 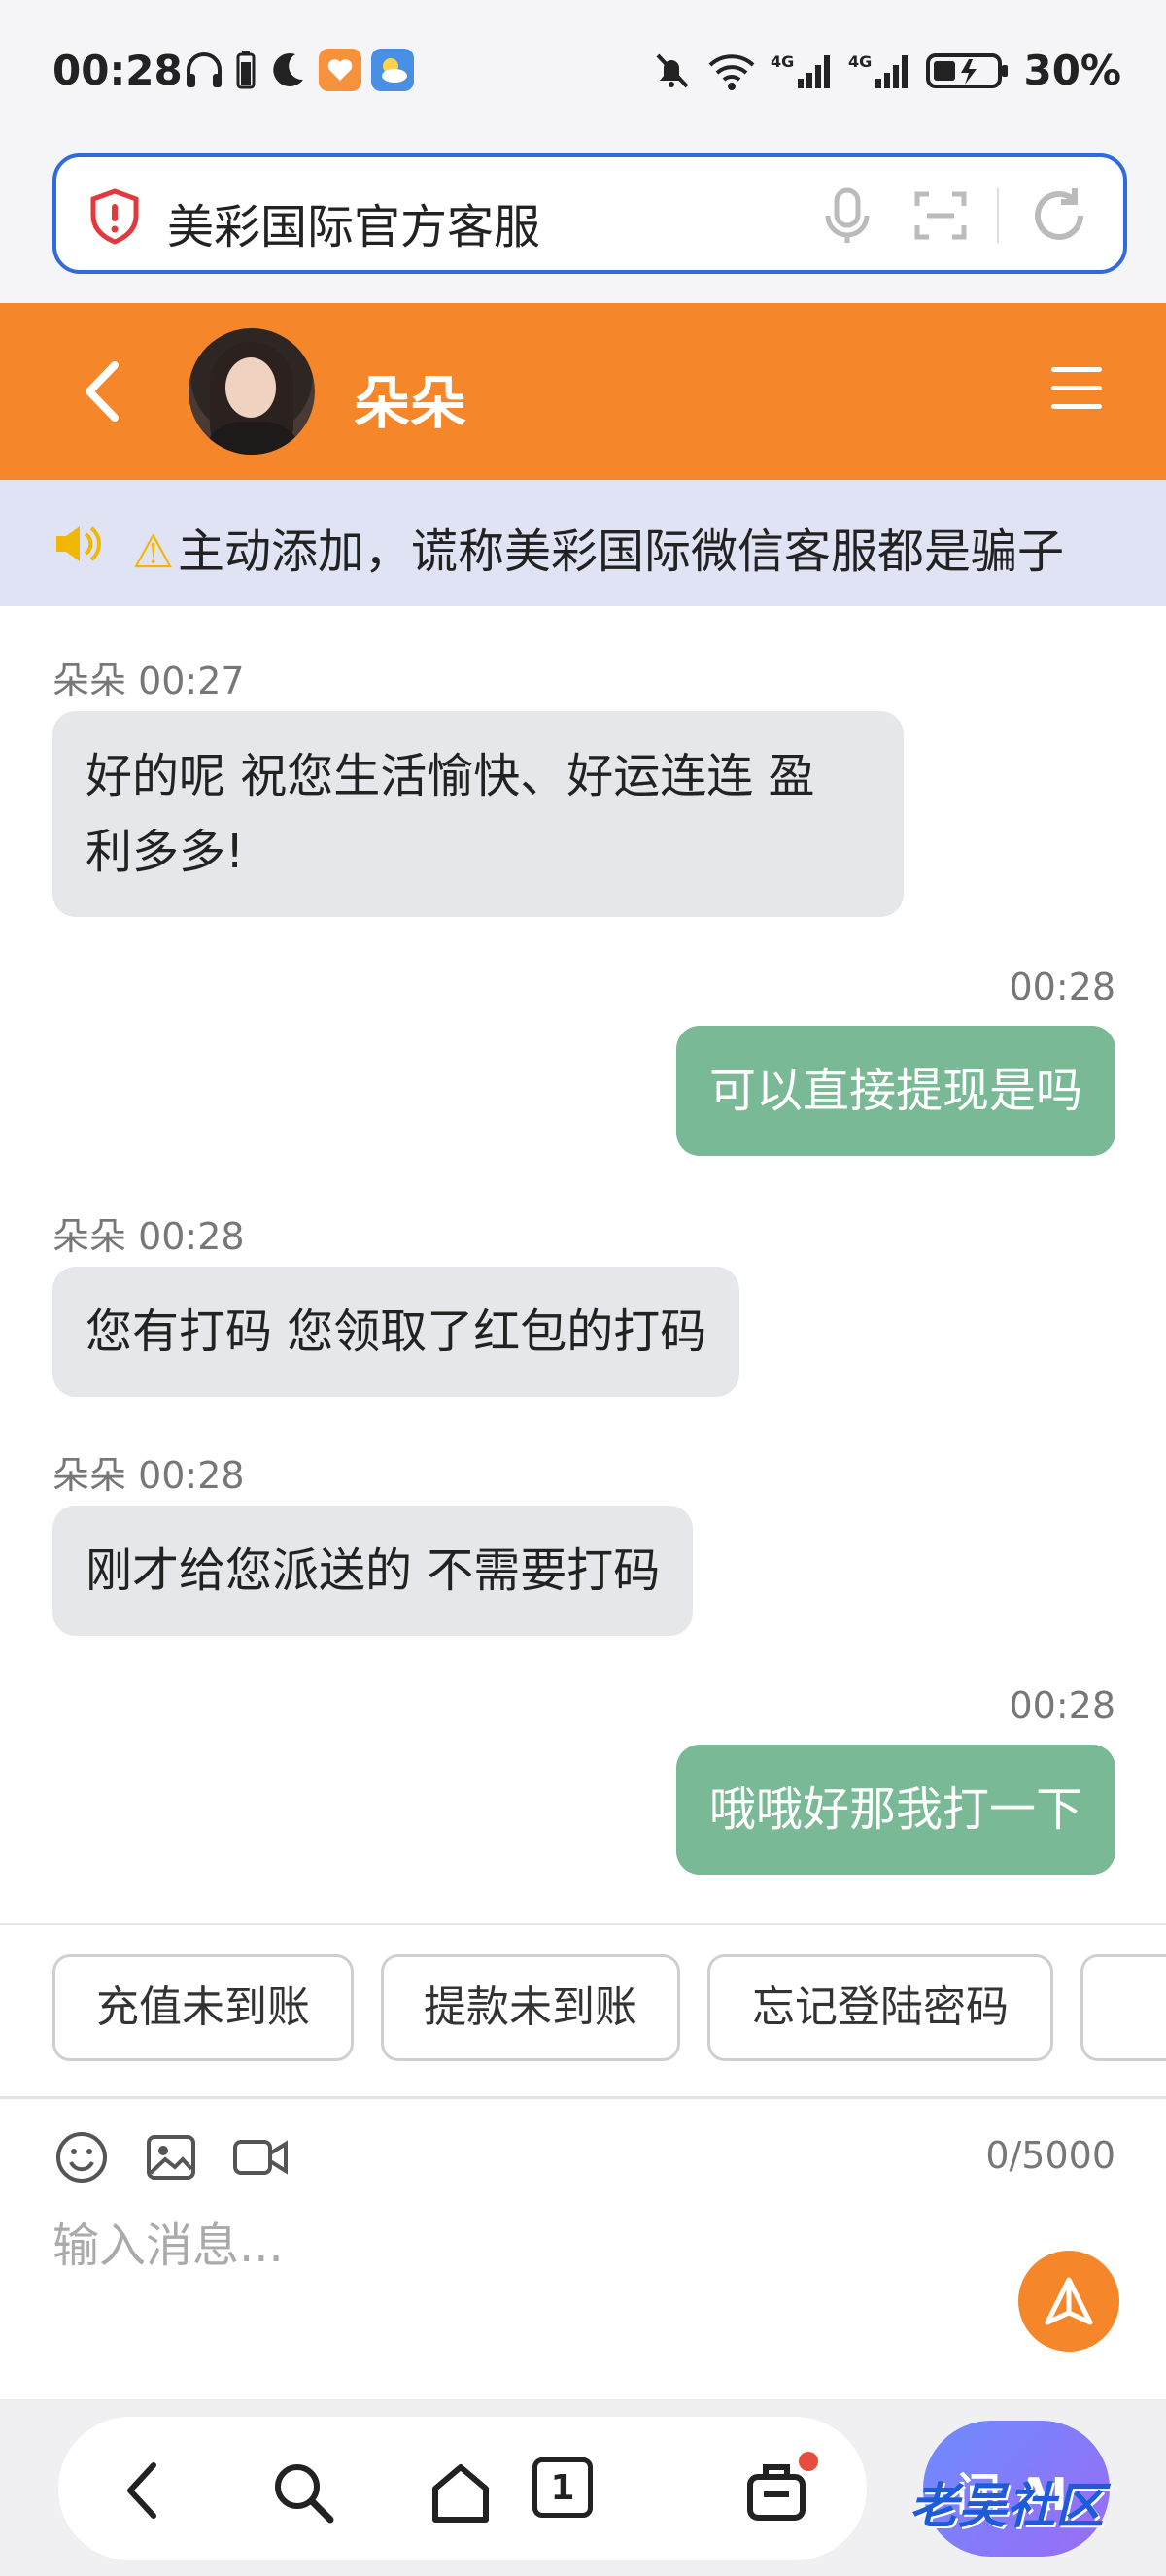 I want to click on status-time: 00:28, so click(x=117, y=70).